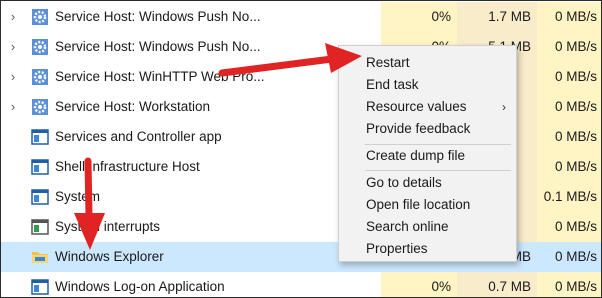 The width and height of the screenshot is (602, 298). What do you see at coordinates (78, 196) in the screenshot?
I see `process-name: System` at bounding box center [78, 196].